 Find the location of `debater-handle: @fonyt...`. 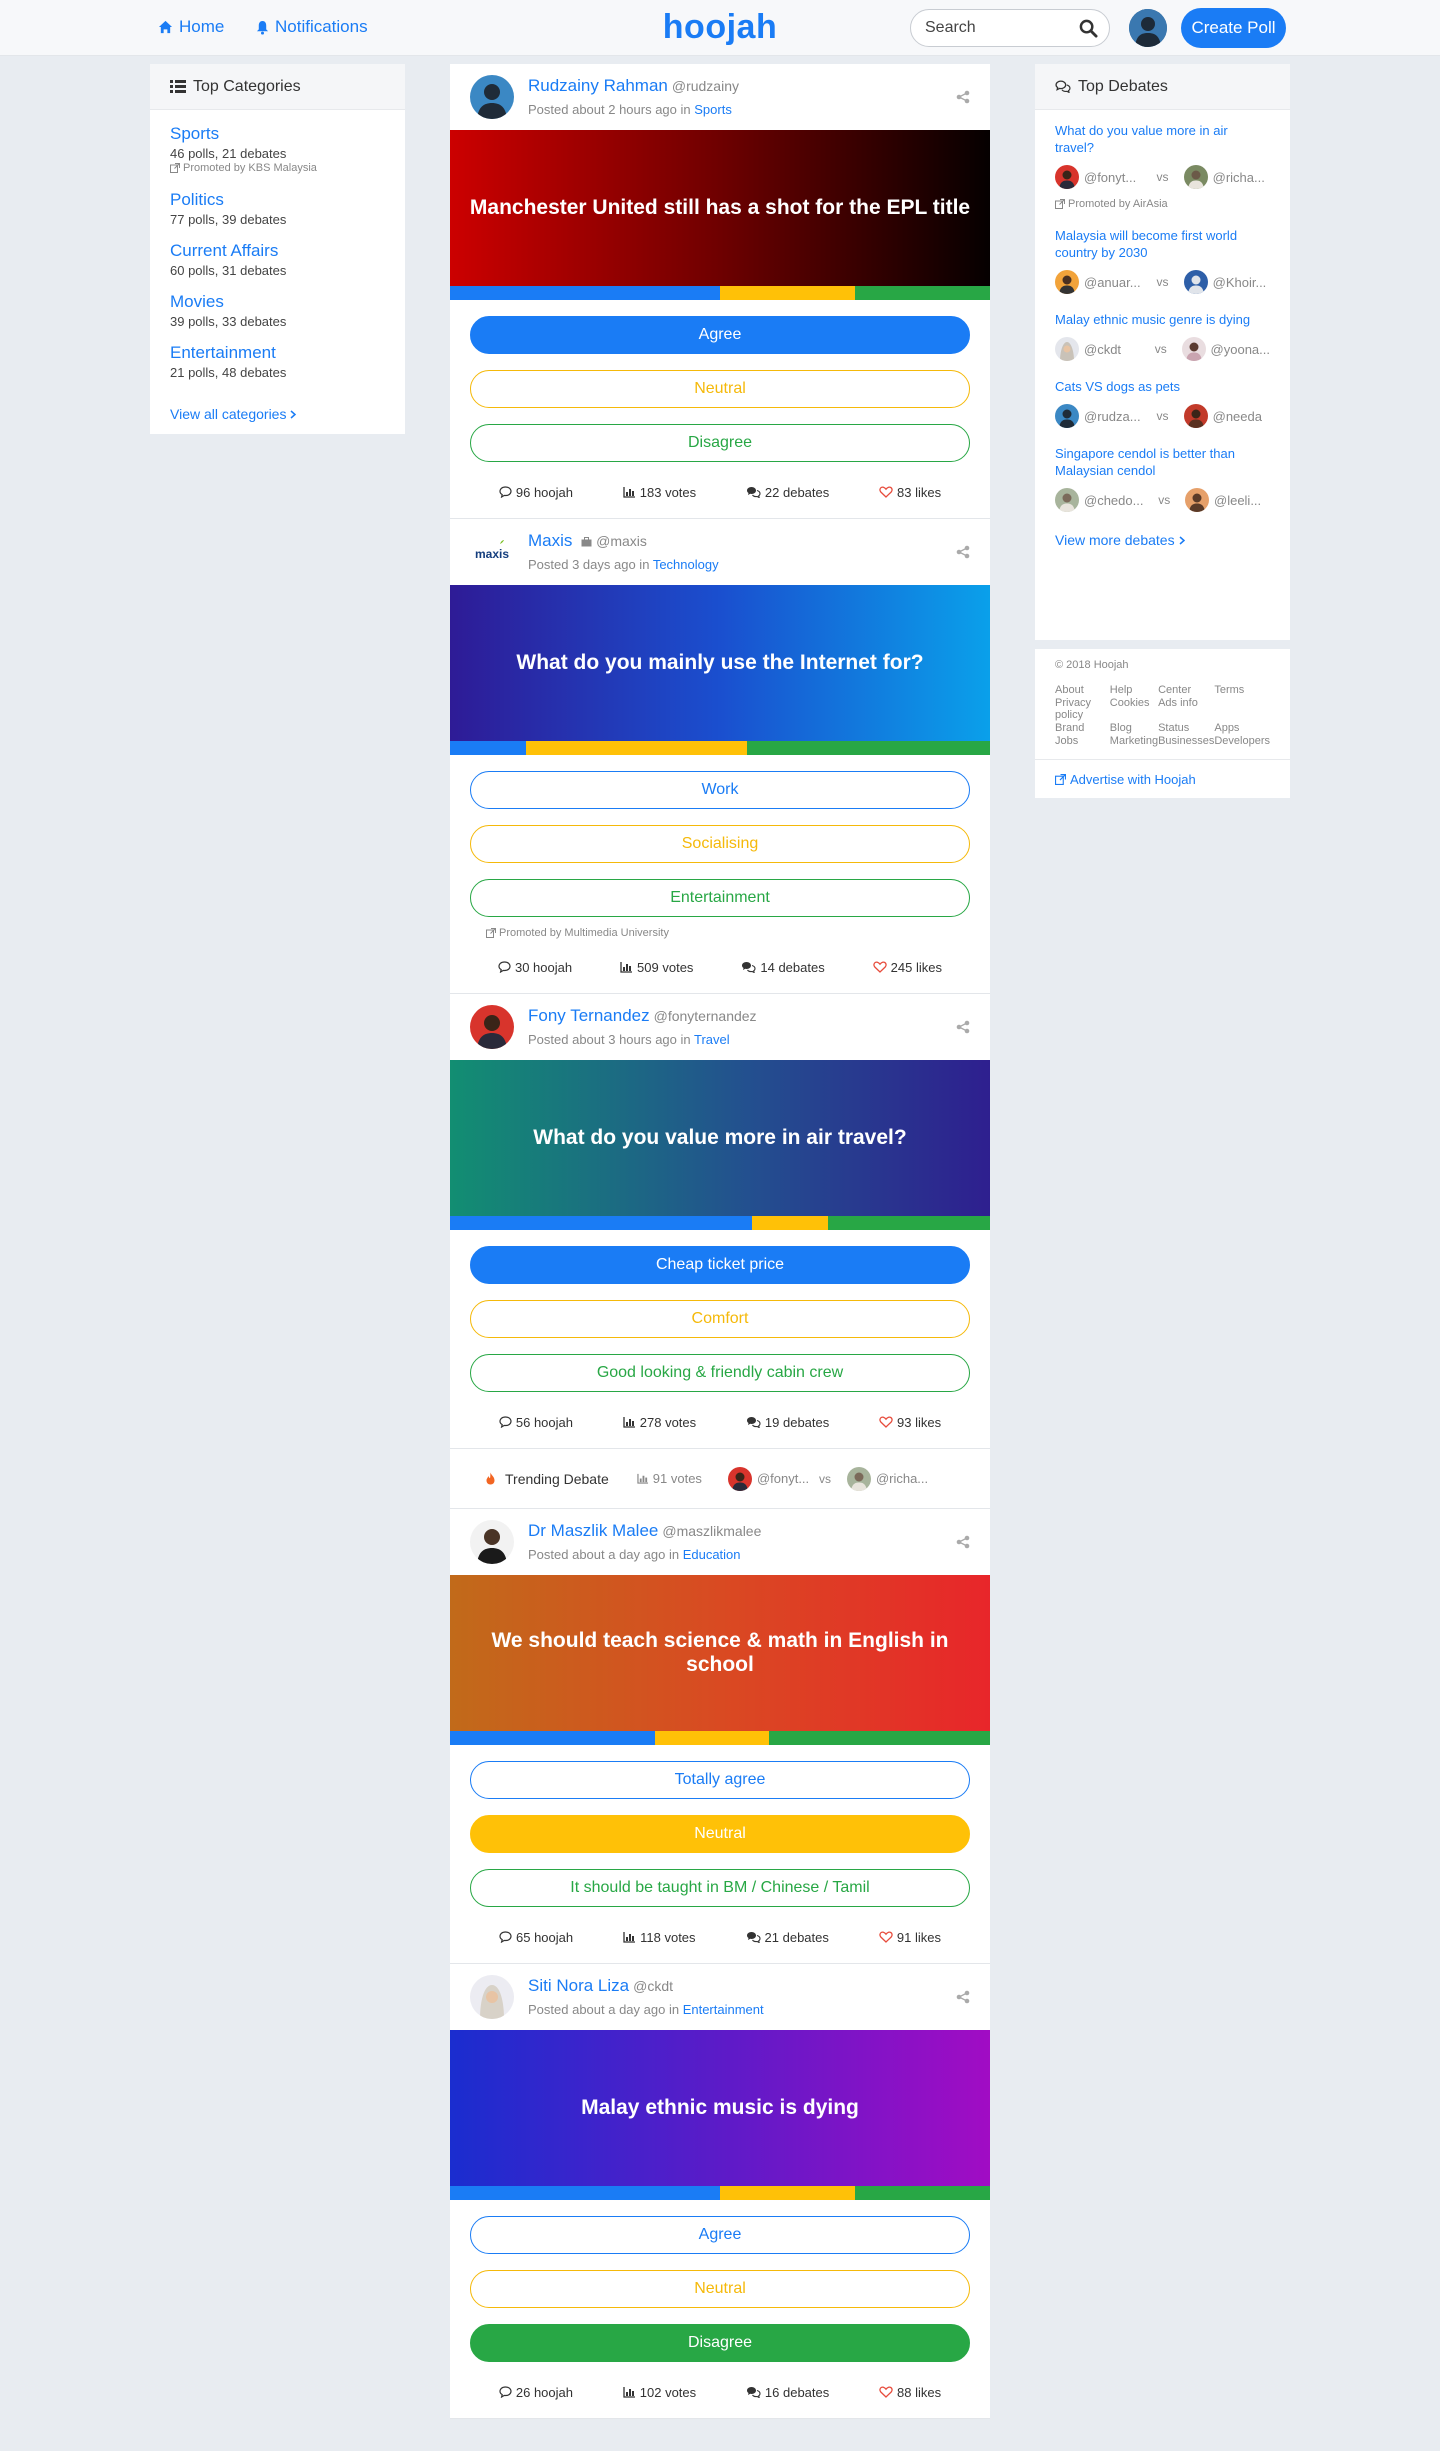

debater-handle: @fonyt... is located at coordinates (1110, 177).